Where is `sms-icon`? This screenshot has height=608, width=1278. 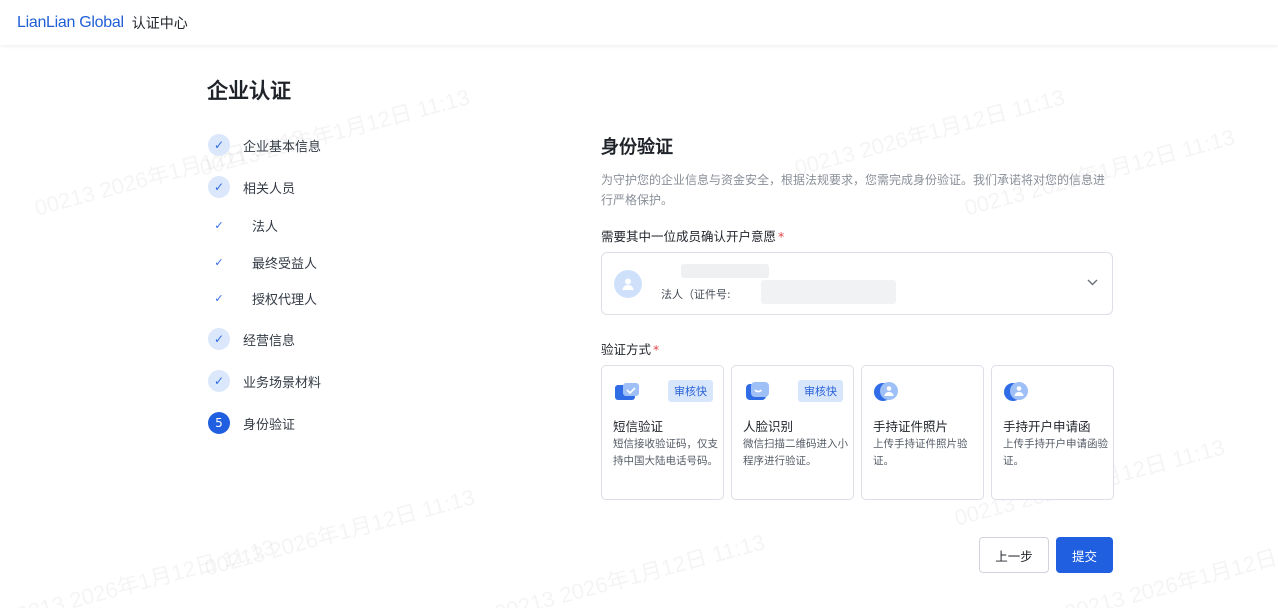
sms-icon is located at coordinates (627, 391).